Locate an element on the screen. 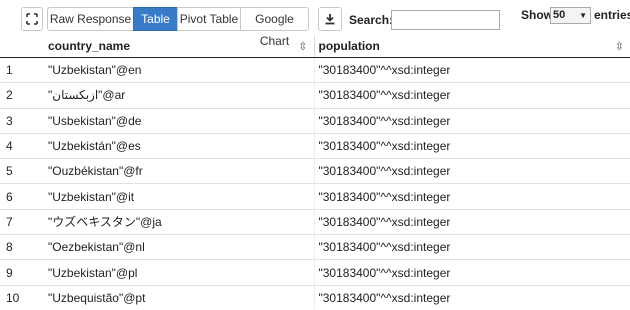 Image resolution: width=630 pixels, height=310 pixels. download-icon is located at coordinates (330, 19).